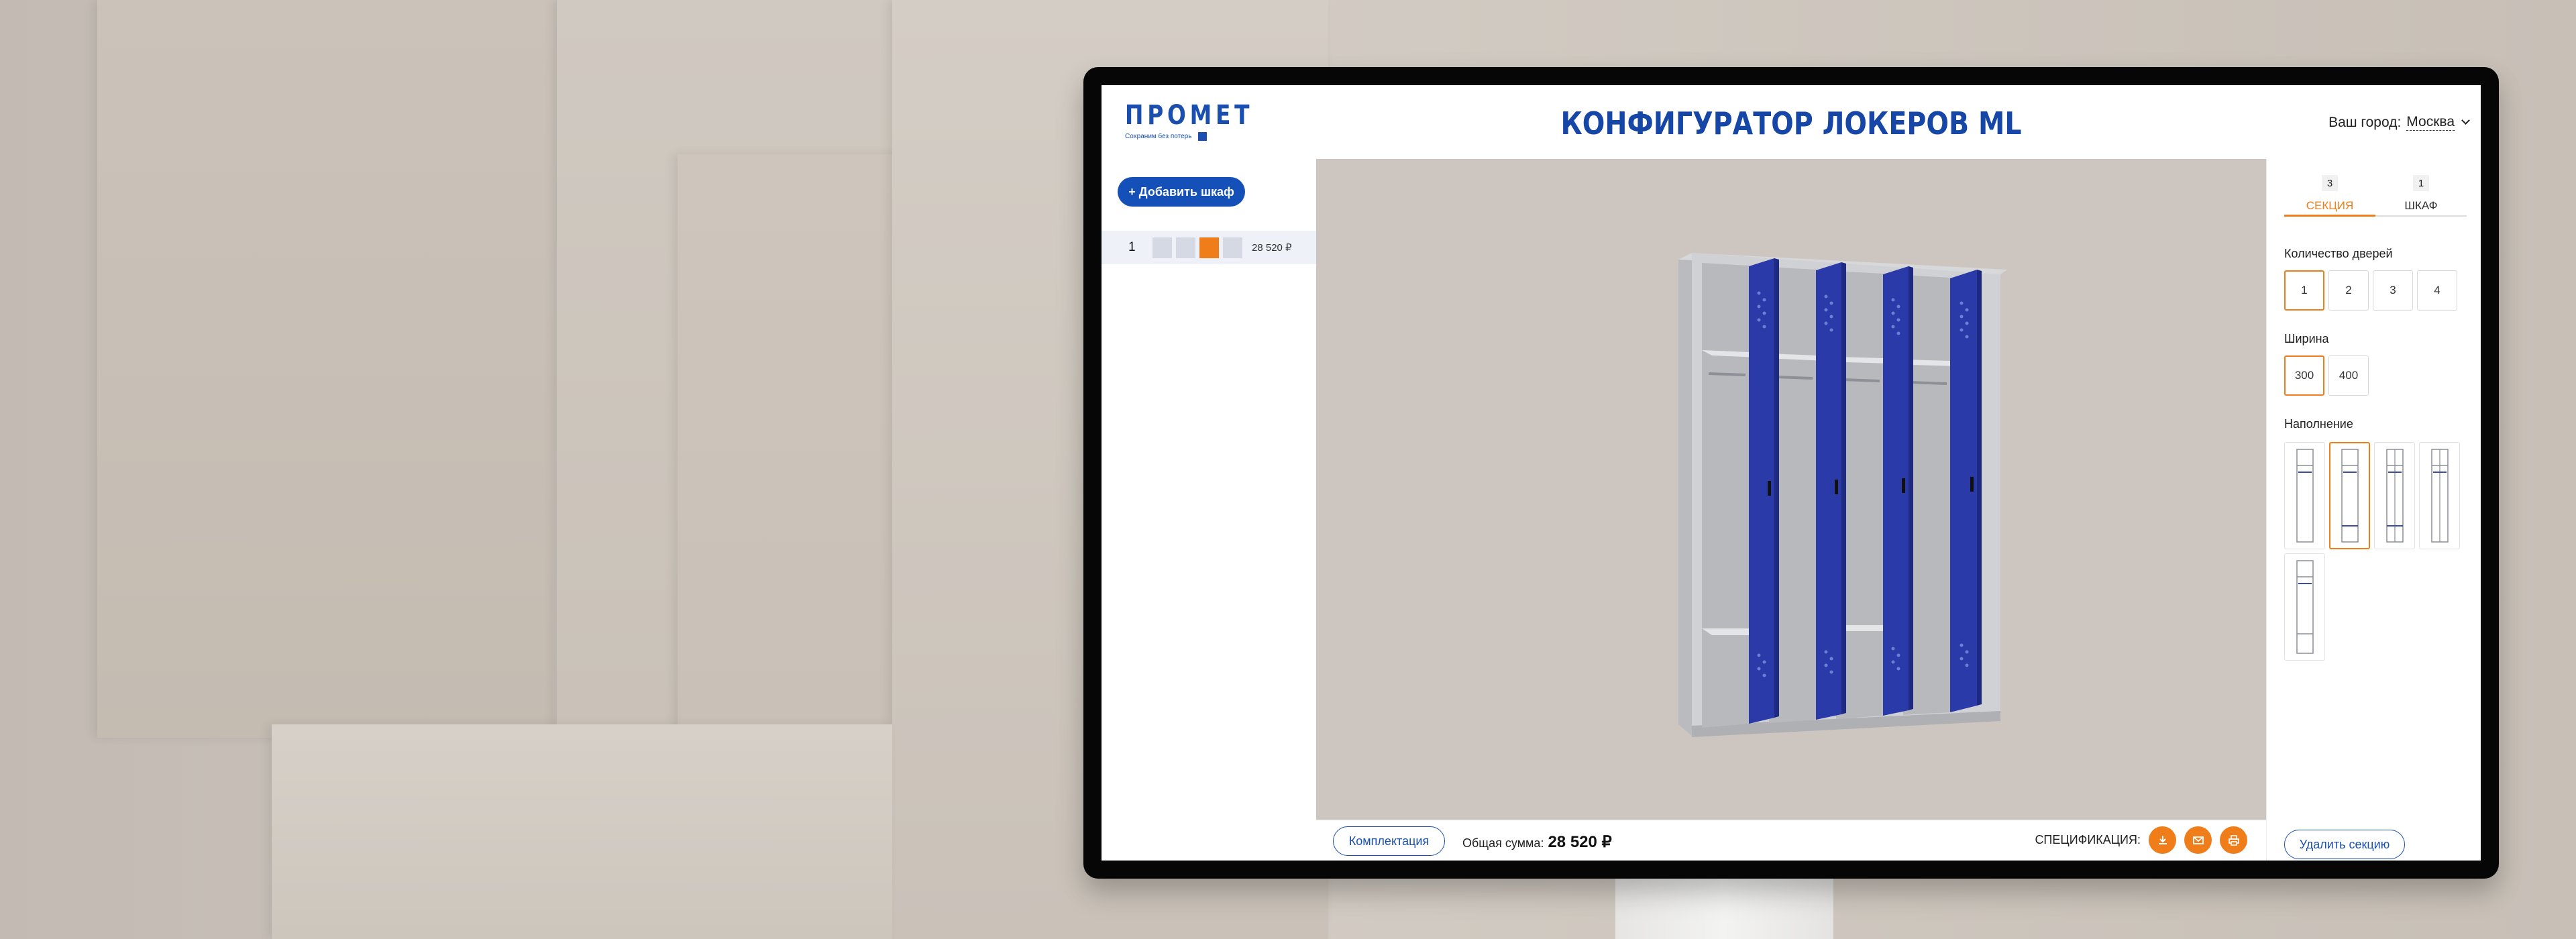 This screenshot has height=939, width=2576. I want to click on logo-tagline-text: Сохраним без потерь, so click(1158, 136).